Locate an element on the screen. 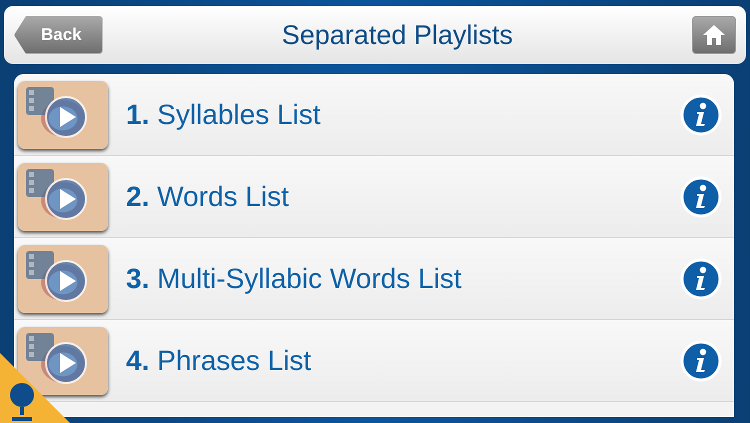 This screenshot has width=750, height=423. home-icon is located at coordinates (714, 35).